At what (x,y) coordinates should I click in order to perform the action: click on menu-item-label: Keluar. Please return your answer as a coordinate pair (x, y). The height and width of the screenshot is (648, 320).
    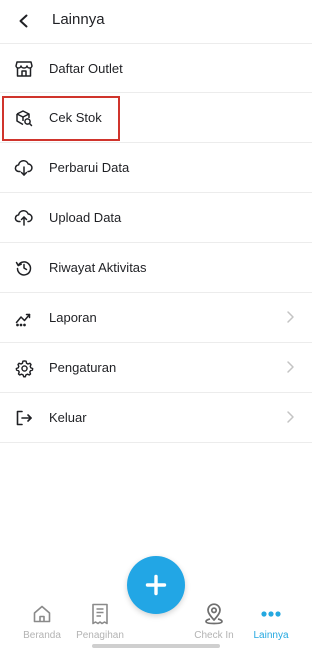
    Looking at the image, I should click on (68, 417).